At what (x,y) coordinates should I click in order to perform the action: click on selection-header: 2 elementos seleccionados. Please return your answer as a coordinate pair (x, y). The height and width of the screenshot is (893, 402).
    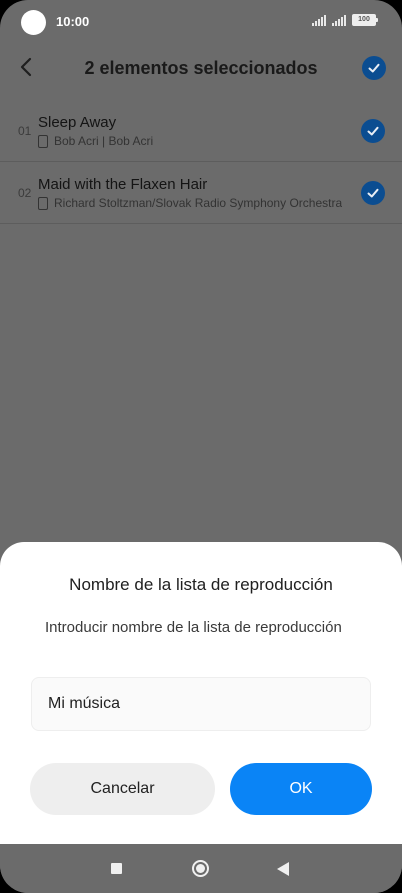
    Looking at the image, I should click on (201, 69).